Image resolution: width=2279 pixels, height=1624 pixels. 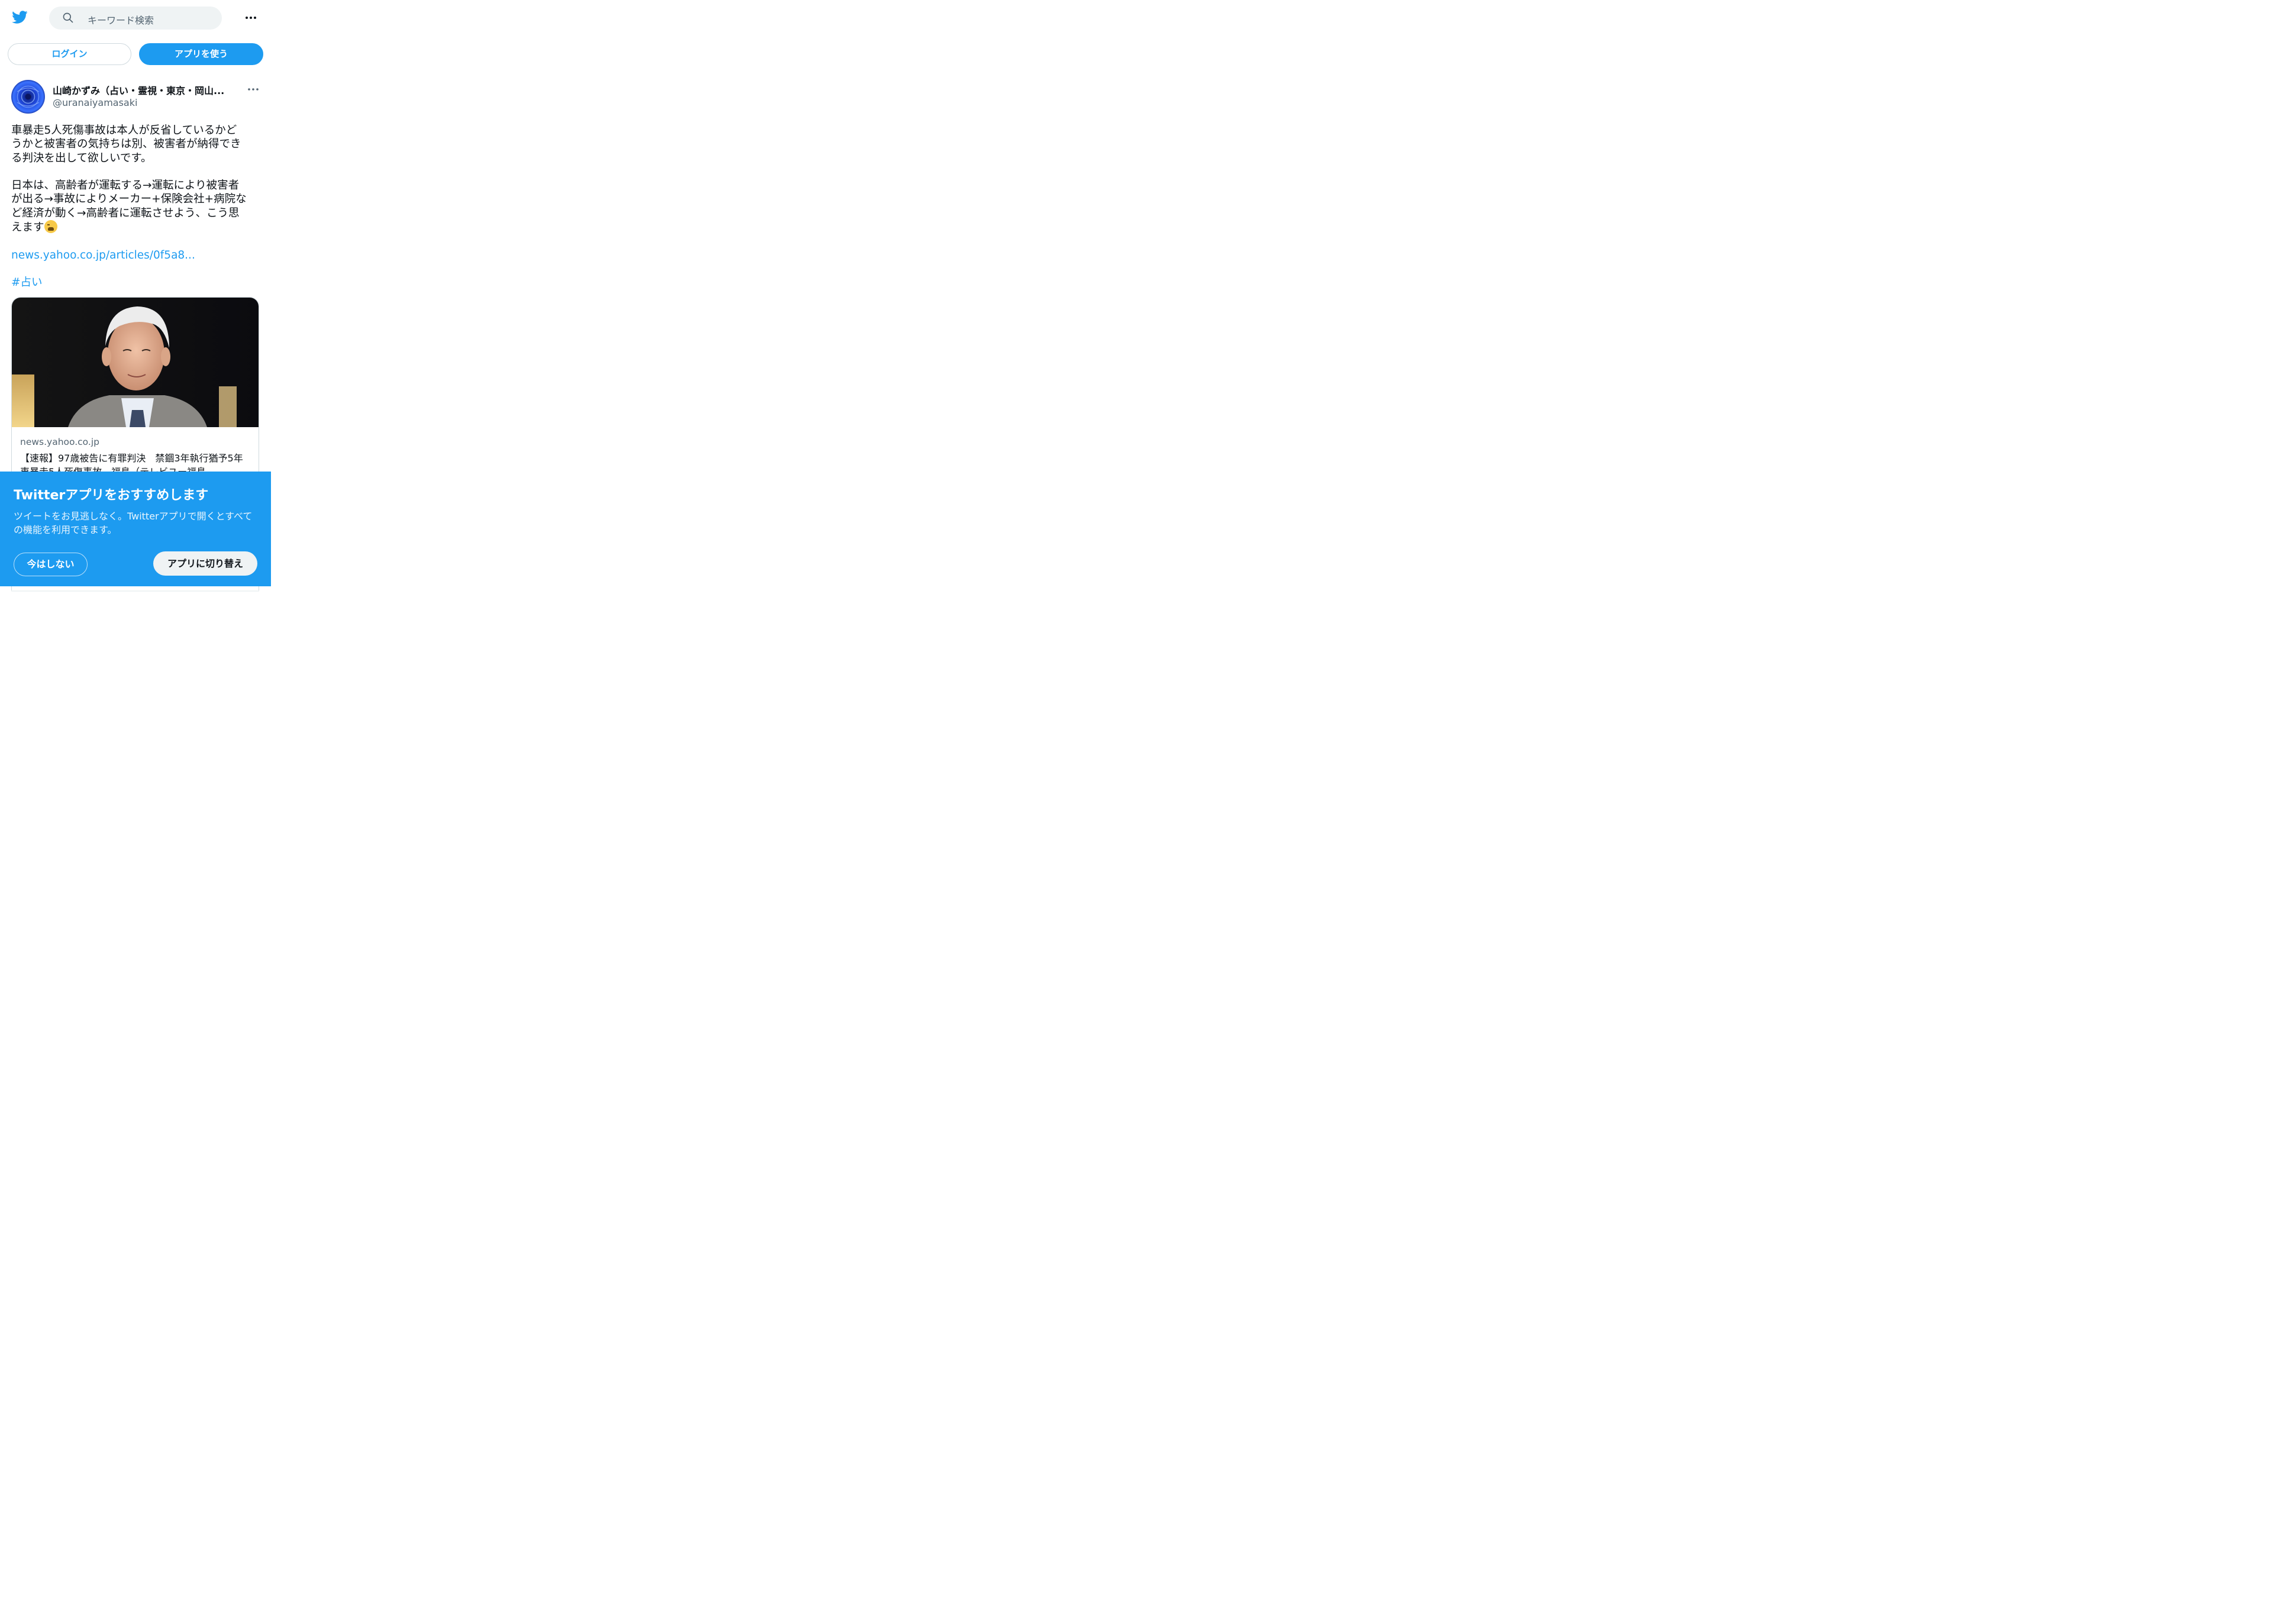 I want to click on card-domain: news.yahoo.co.jp, so click(x=59, y=442).